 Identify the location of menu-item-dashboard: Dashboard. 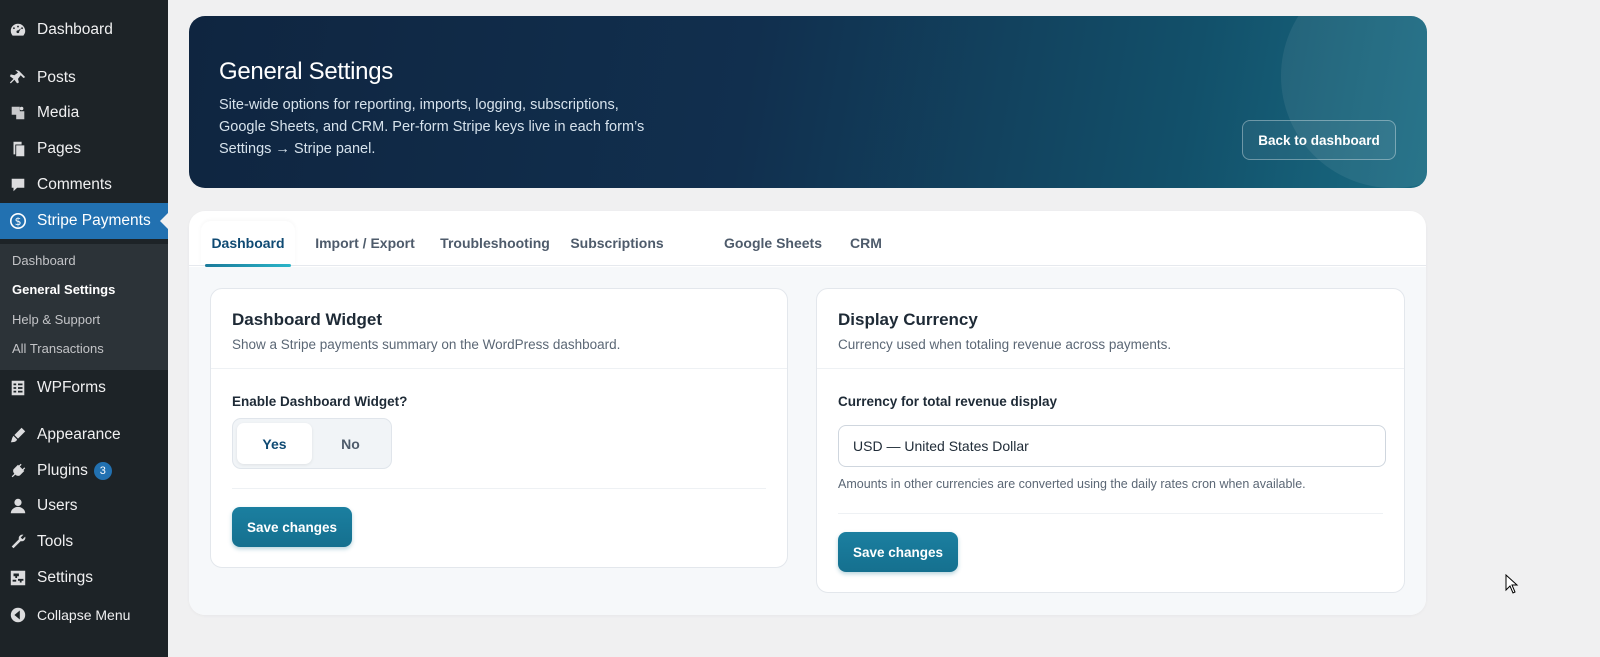
(84, 30).